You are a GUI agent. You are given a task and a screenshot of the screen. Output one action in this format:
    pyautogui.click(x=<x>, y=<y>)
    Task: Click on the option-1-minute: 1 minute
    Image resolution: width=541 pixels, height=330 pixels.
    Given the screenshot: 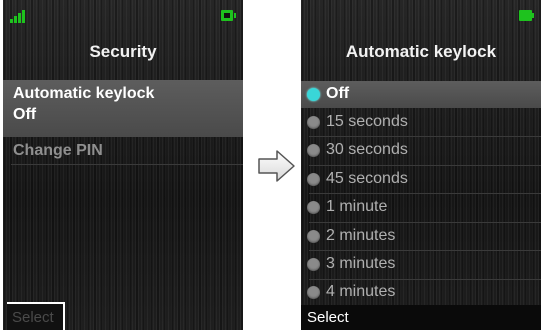 What is the action you would take?
    pyautogui.click(x=421, y=208)
    